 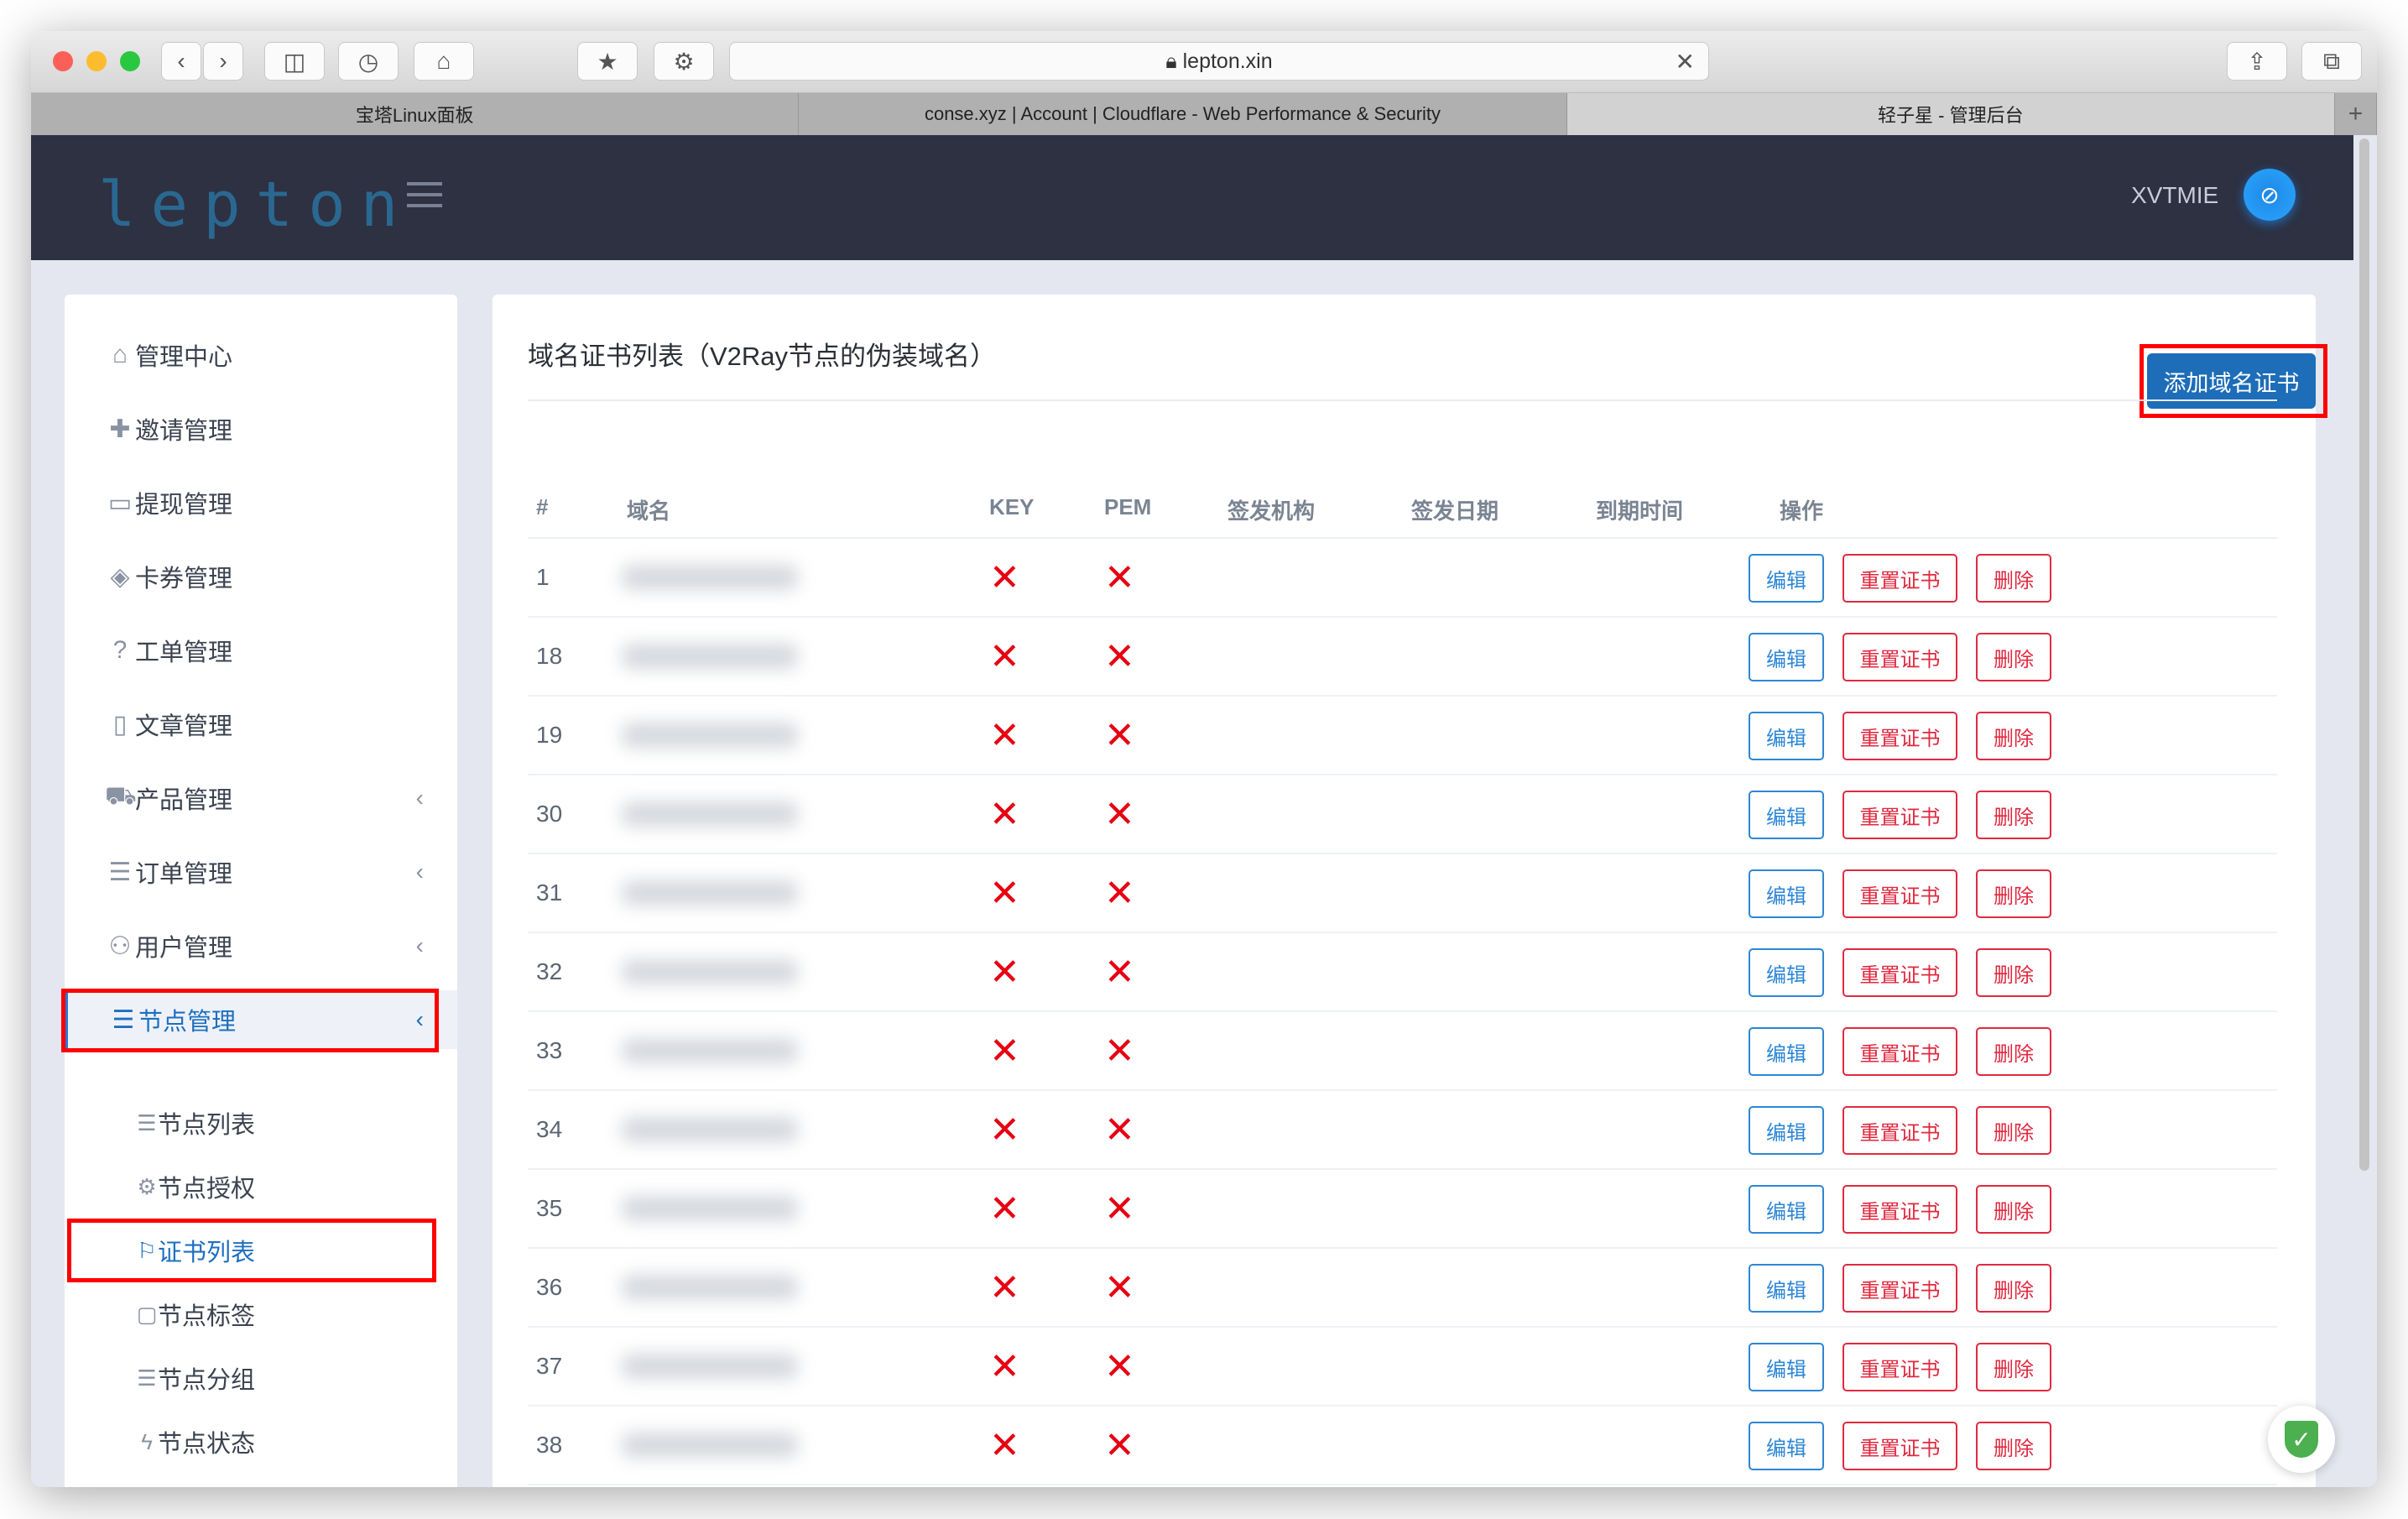 I want to click on cart-icon: ⛟, so click(x=121, y=796).